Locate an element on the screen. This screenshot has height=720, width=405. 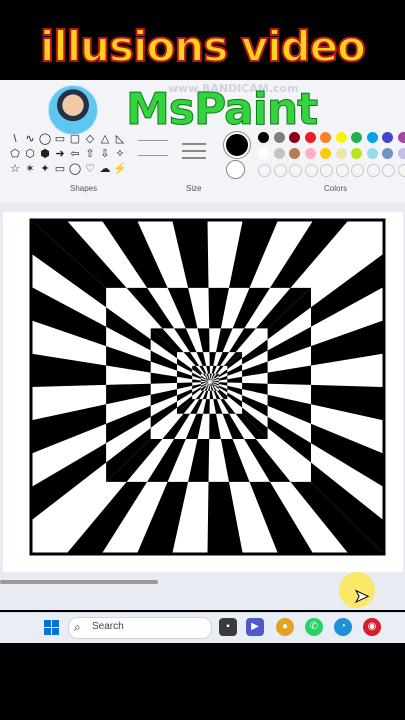
right-arrow-tool: ➜ is located at coordinates (60, 154).